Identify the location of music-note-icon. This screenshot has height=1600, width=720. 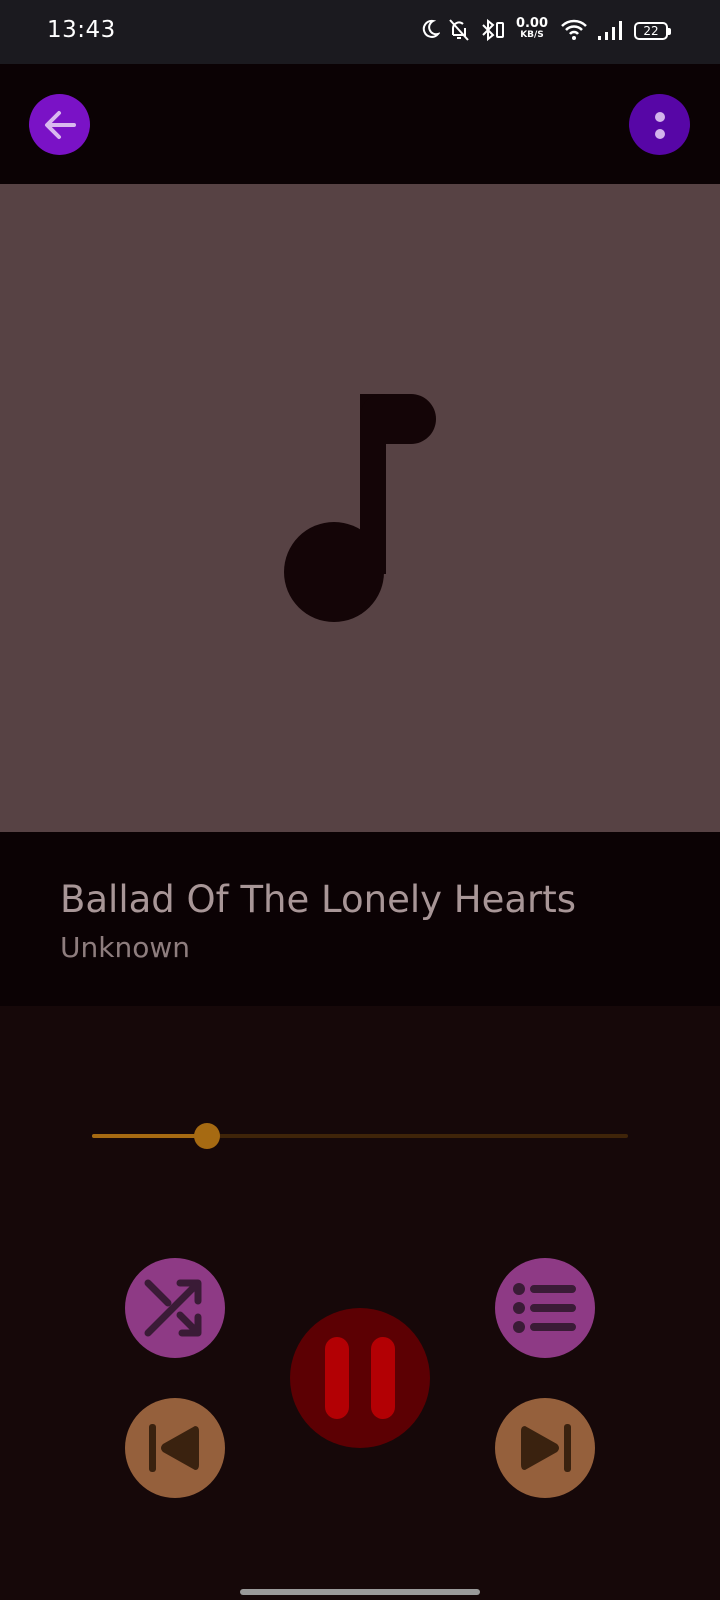
(360, 508).